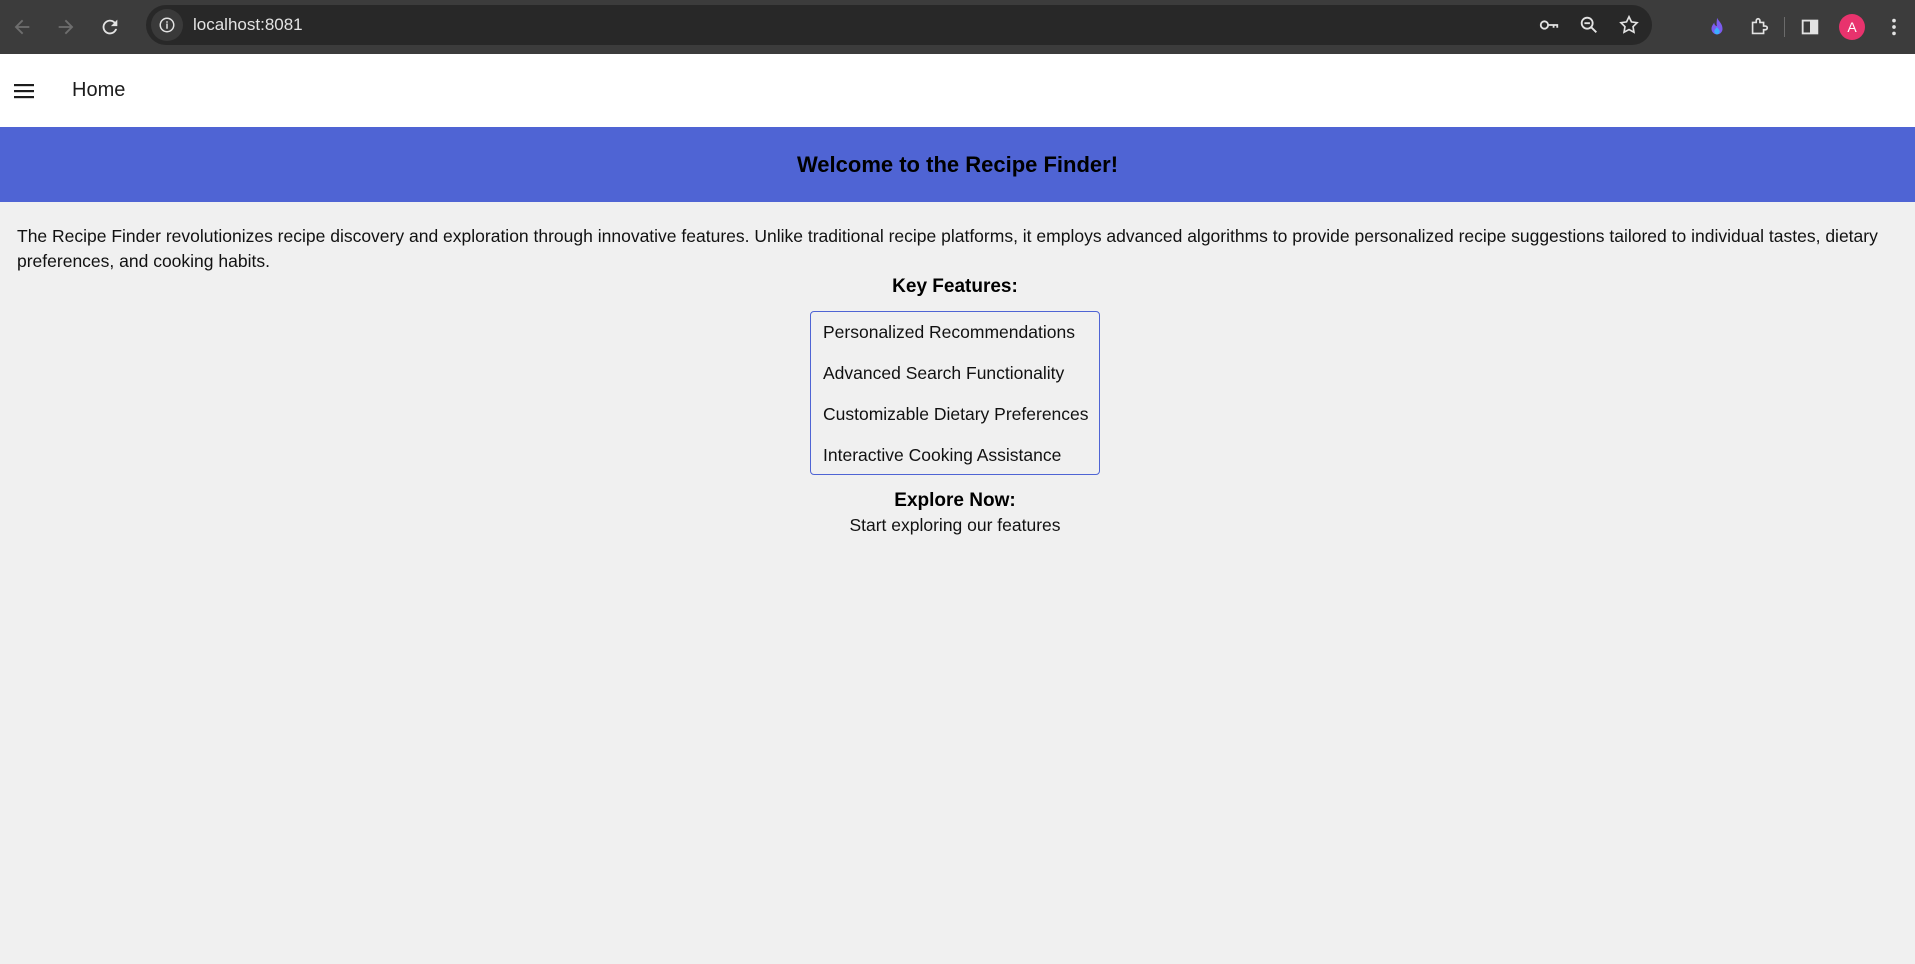 The height and width of the screenshot is (964, 1915). I want to click on forward-icon, so click(66, 27).